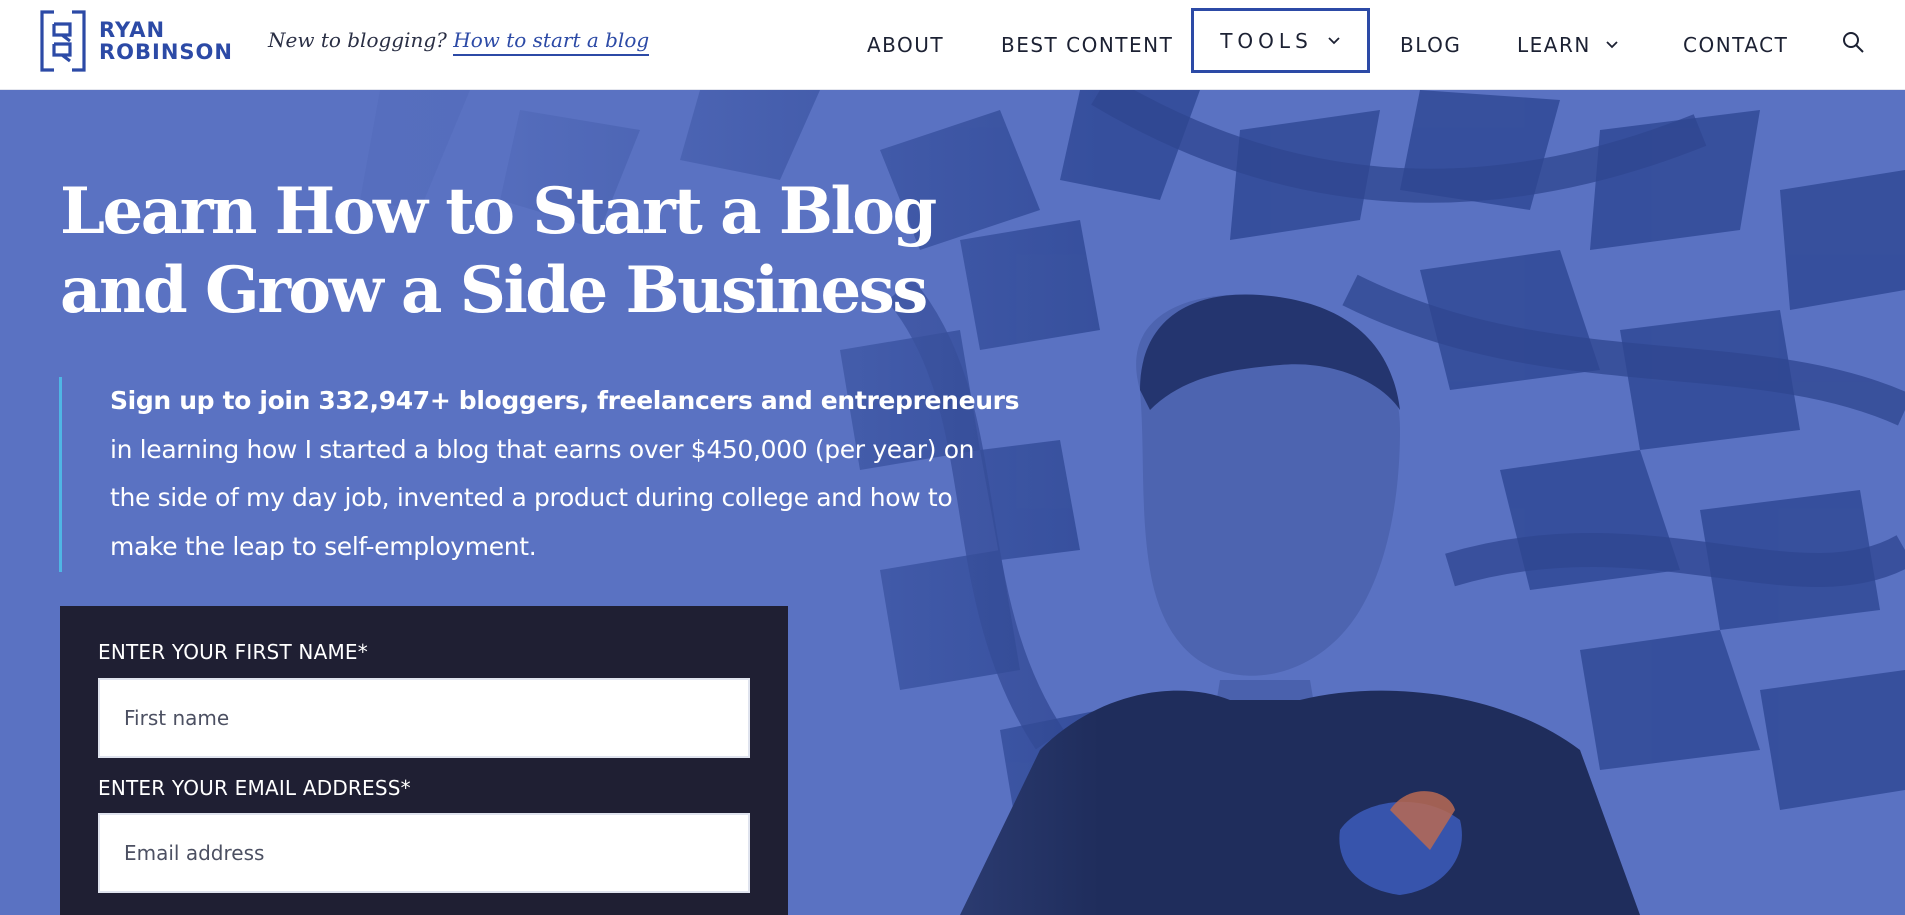 The width and height of the screenshot is (1905, 915). Describe the element at coordinates (233, 652) in the screenshot. I see `first-name-label: ENTER YOUR FIRST NAME*` at that location.